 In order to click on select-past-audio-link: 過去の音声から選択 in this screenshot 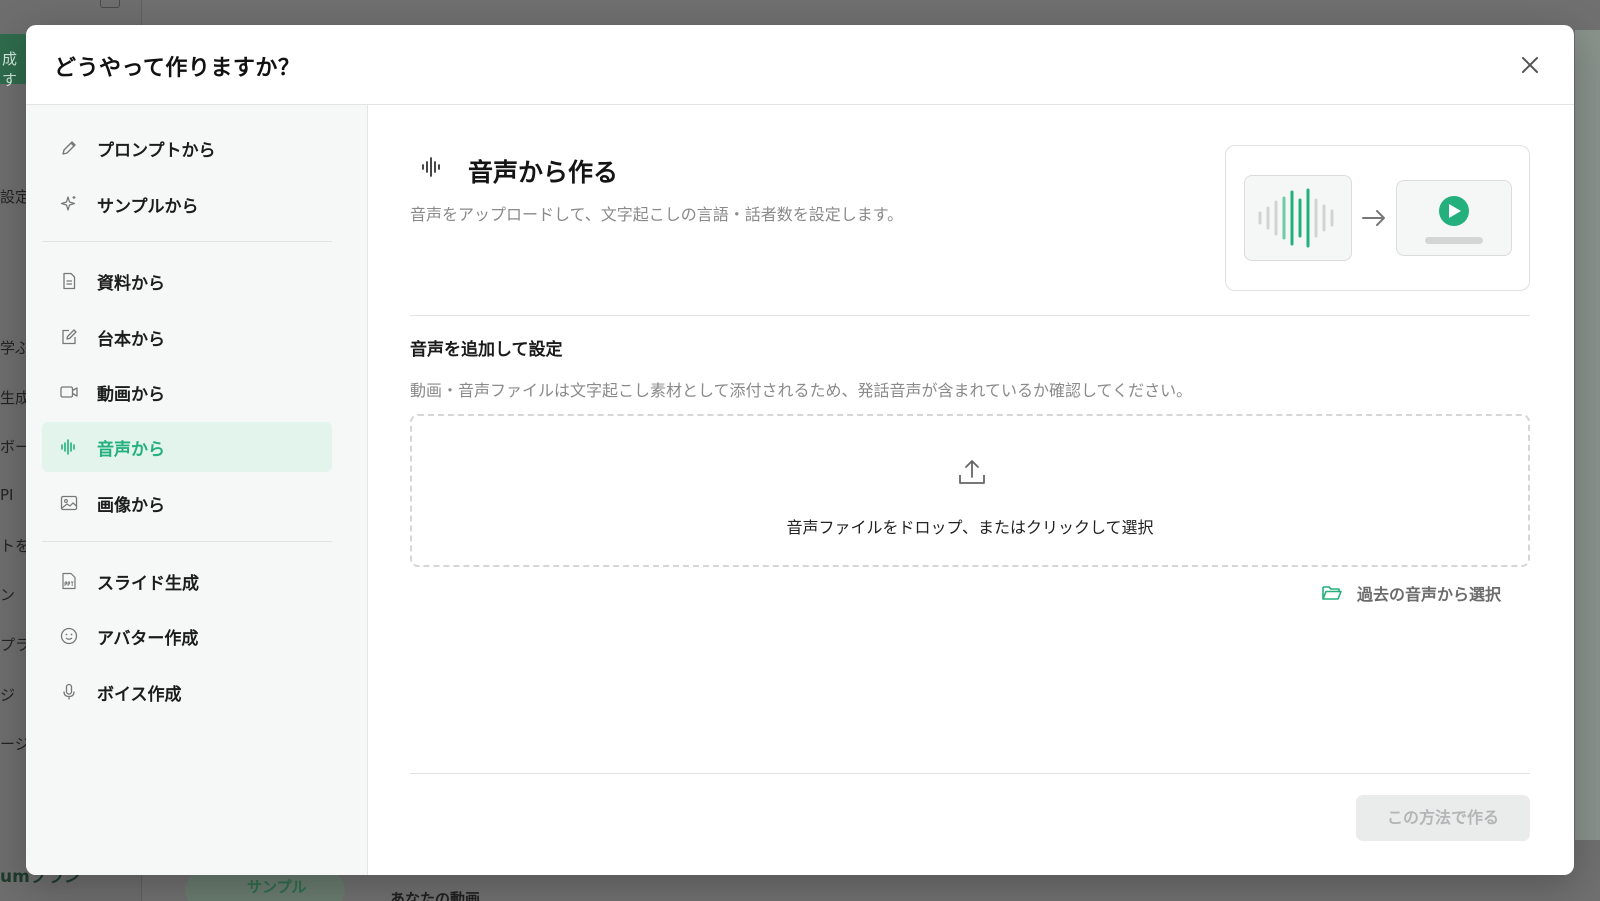, I will do `click(1411, 593)`.